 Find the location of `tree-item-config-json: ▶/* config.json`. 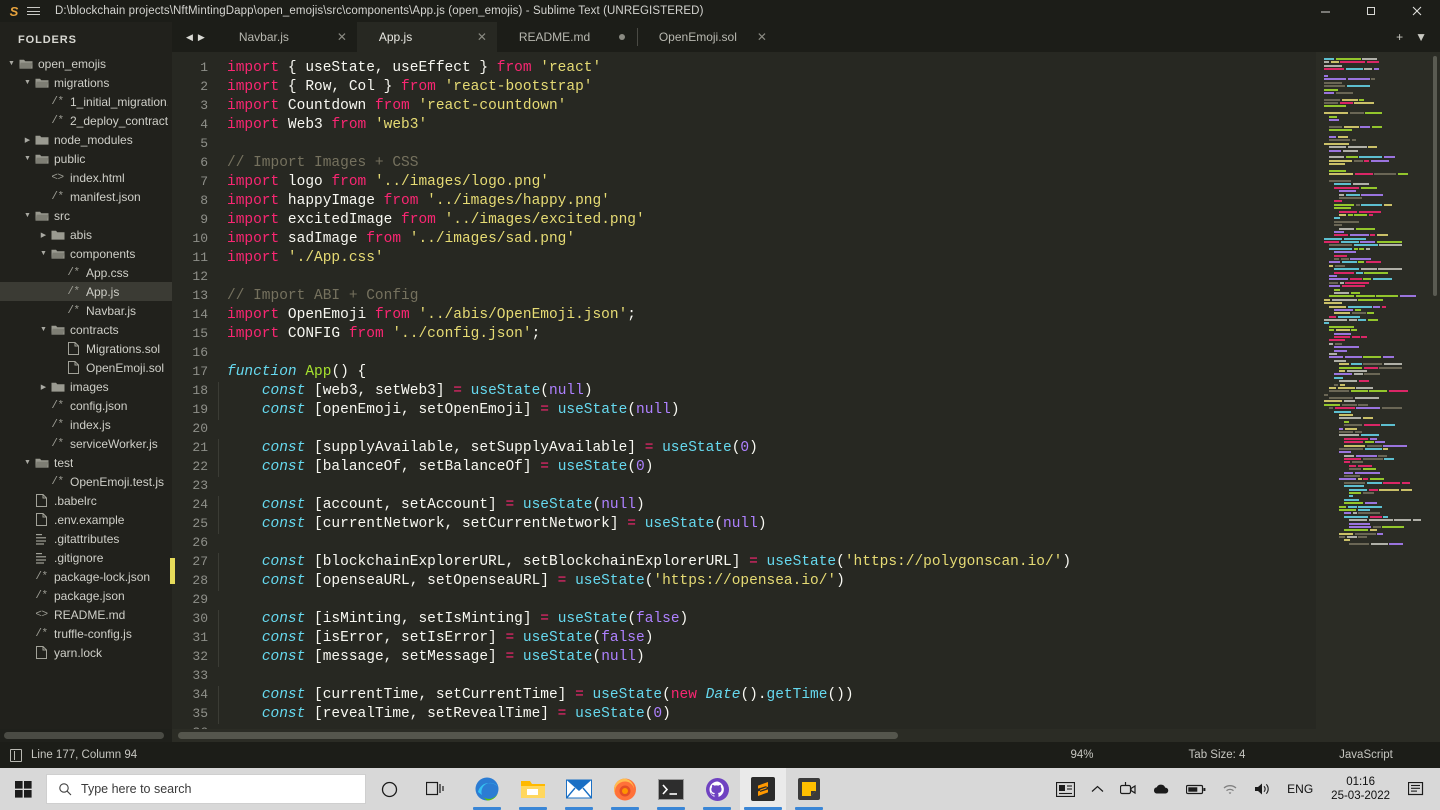

tree-item-config-json: ▶/* config.json is located at coordinates (86, 405).